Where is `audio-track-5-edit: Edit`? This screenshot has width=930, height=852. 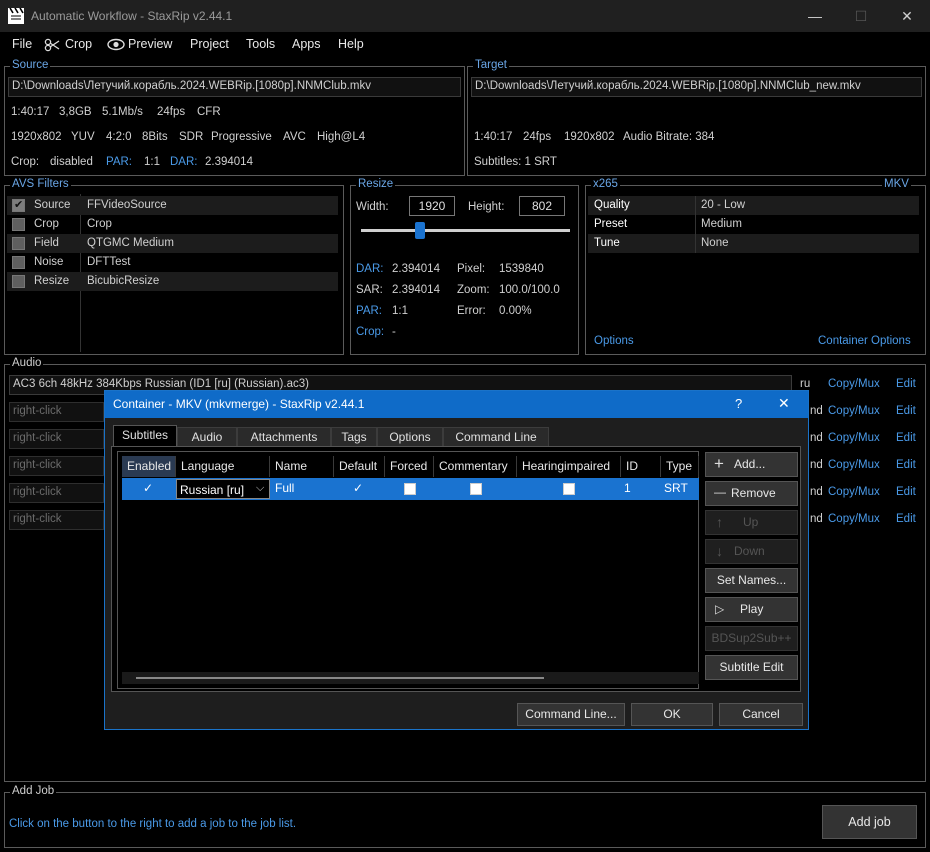
audio-track-5-edit: Edit is located at coordinates (906, 492).